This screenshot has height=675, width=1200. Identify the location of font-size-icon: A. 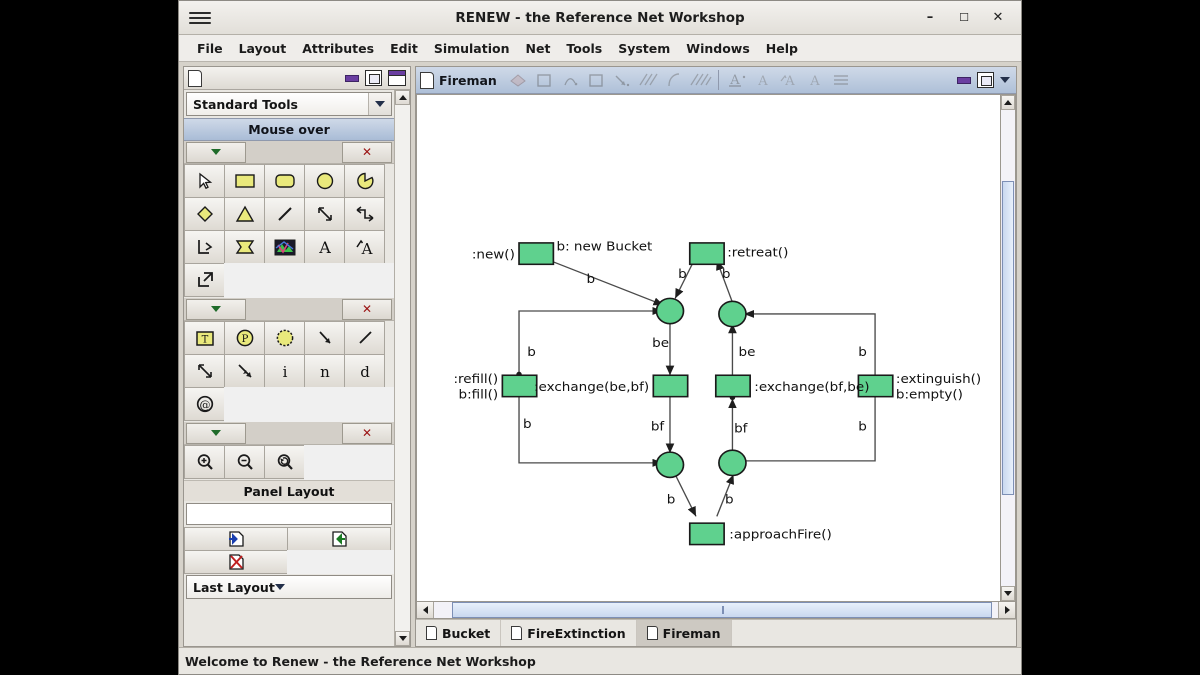
(763, 80).